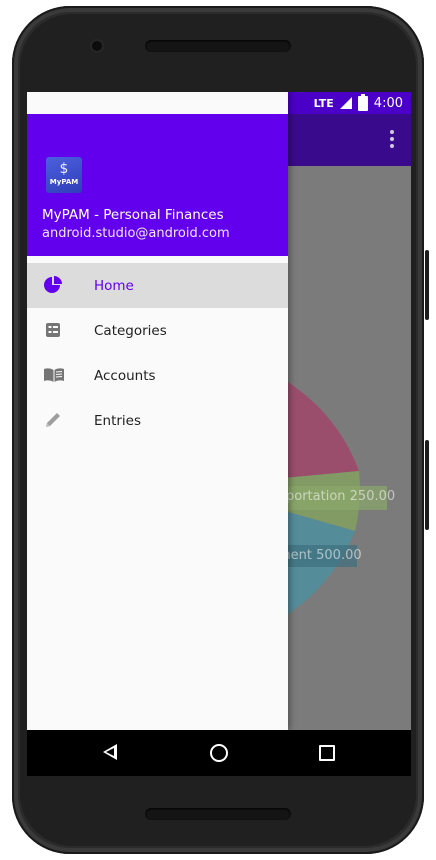 This screenshot has width=436, height=860. I want to click on home-circle-icon, so click(219, 753).